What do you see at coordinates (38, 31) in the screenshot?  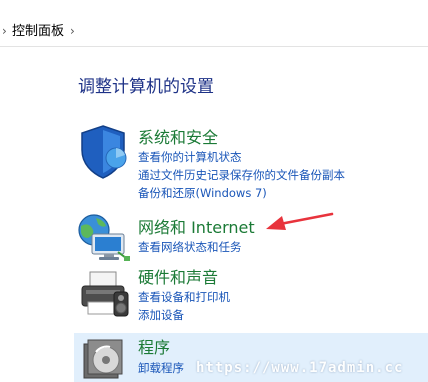 I see `breadcrumb-control-panel: 控制面板` at bounding box center [38, 31].